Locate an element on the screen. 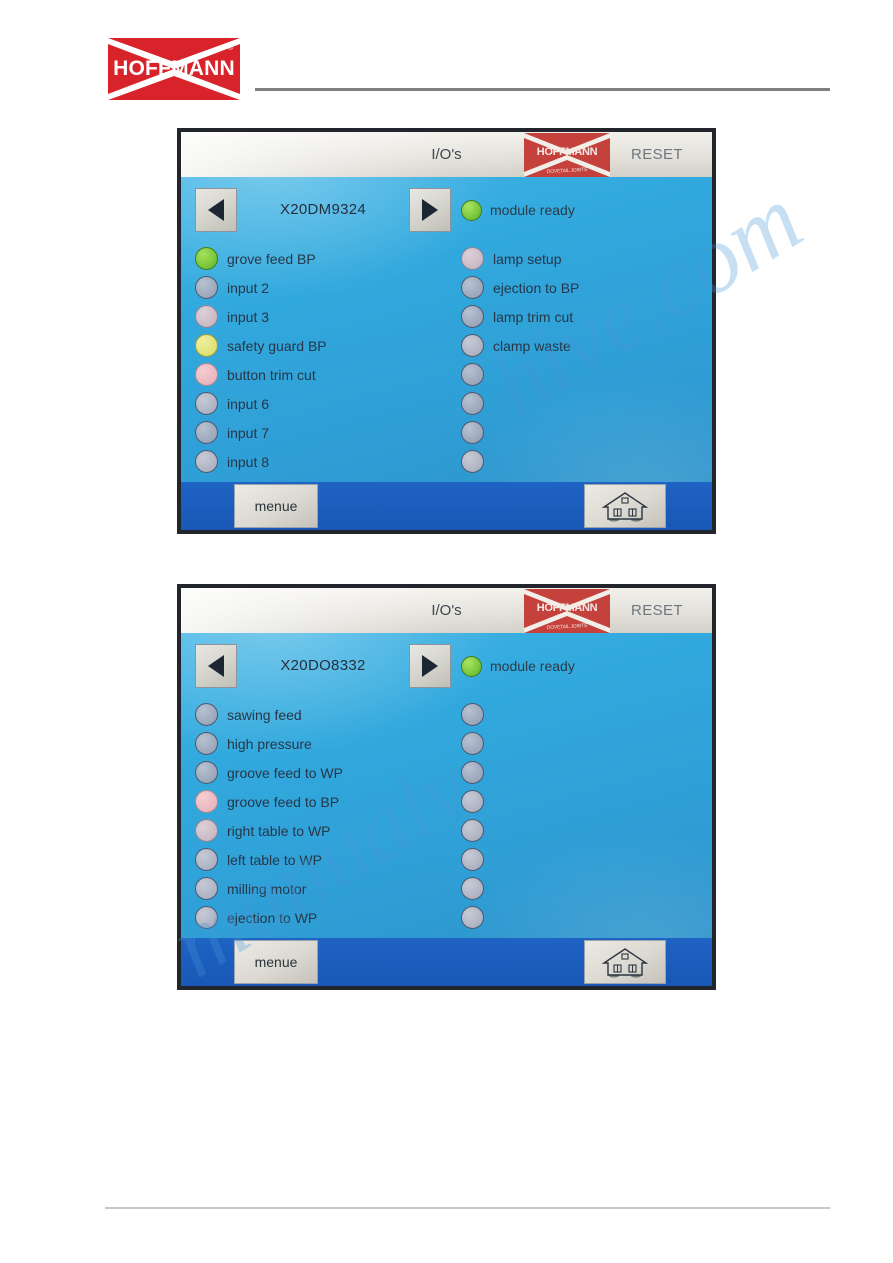 Image resolution: width=893 pixels, height=1263 pixels. io-label: sawing feed is located at coordinates (264, 714).